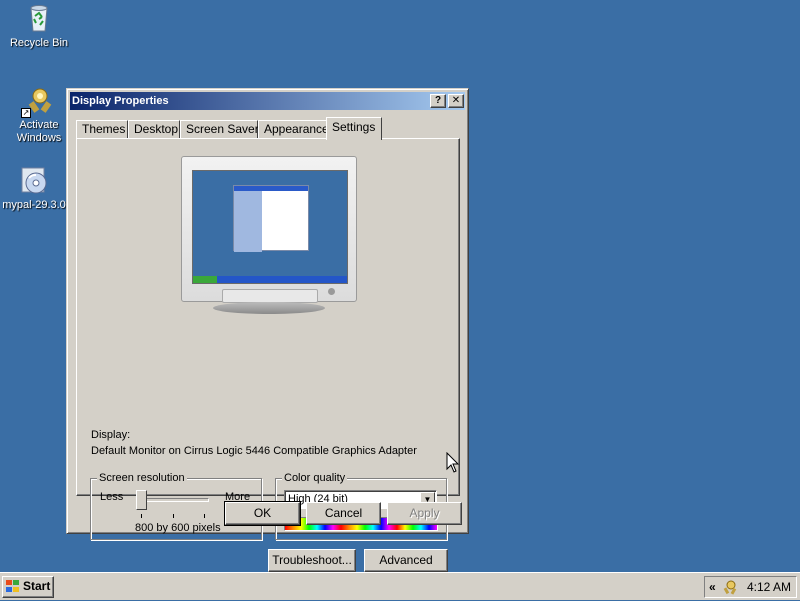  I want to click on help-icon: ?, so click(438, 100).